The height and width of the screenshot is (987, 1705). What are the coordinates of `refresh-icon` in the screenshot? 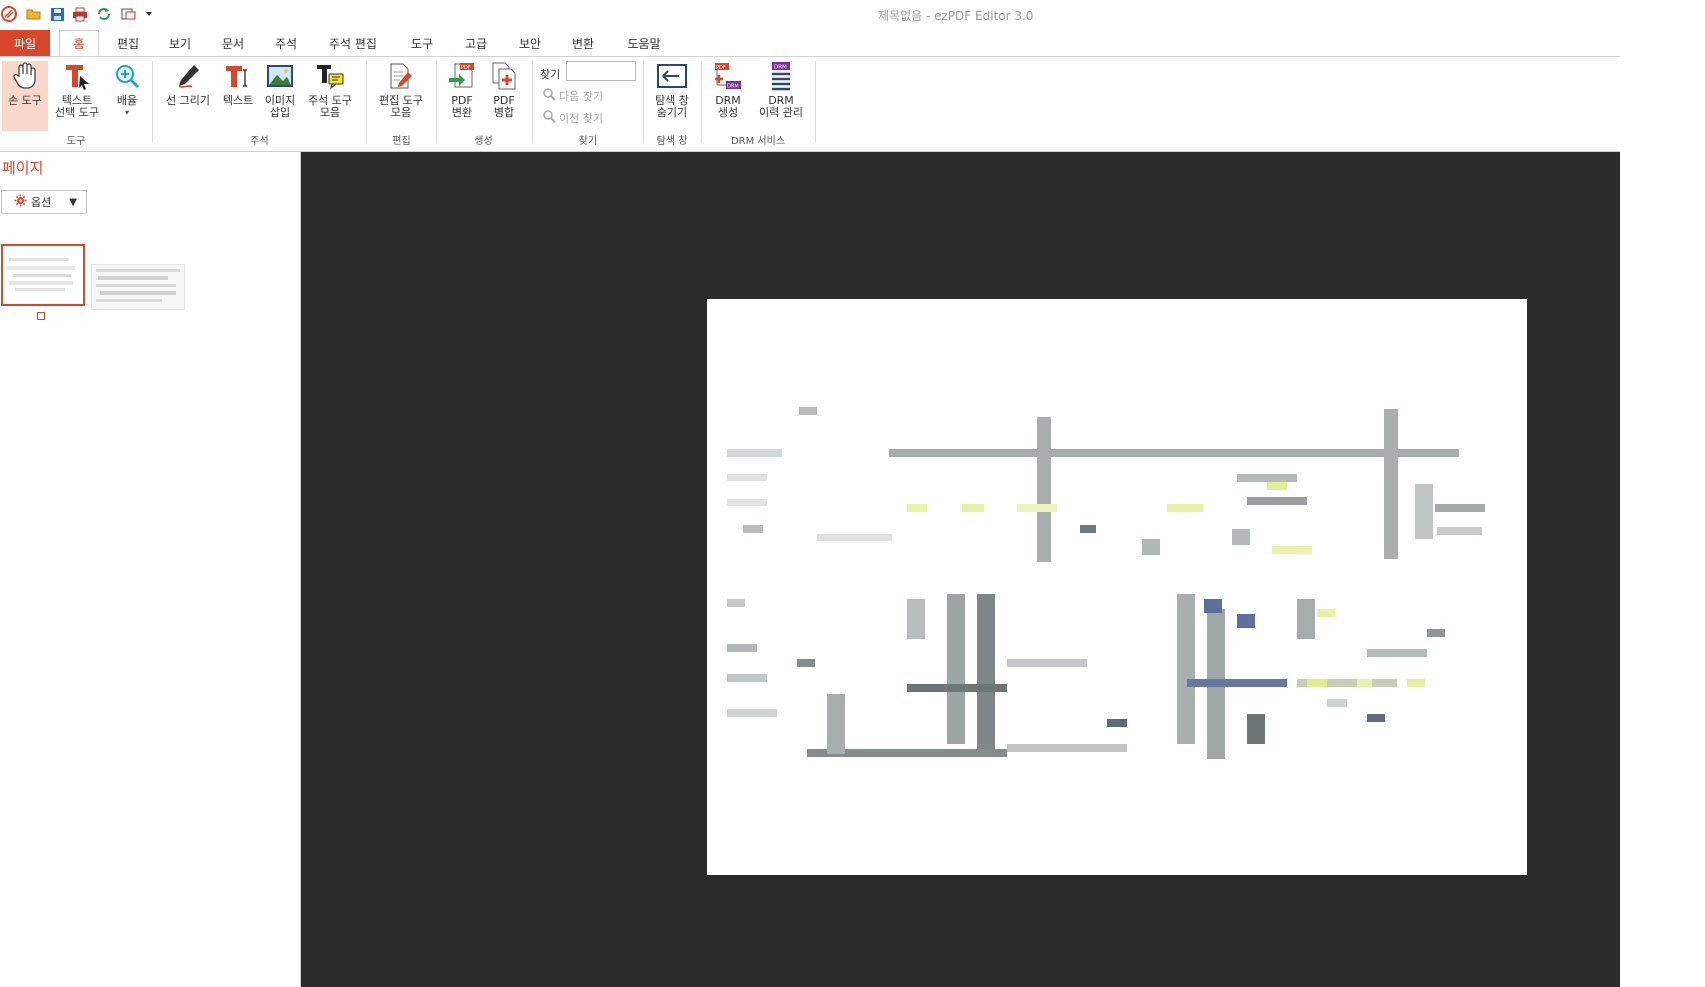 It's located at (104, 14).